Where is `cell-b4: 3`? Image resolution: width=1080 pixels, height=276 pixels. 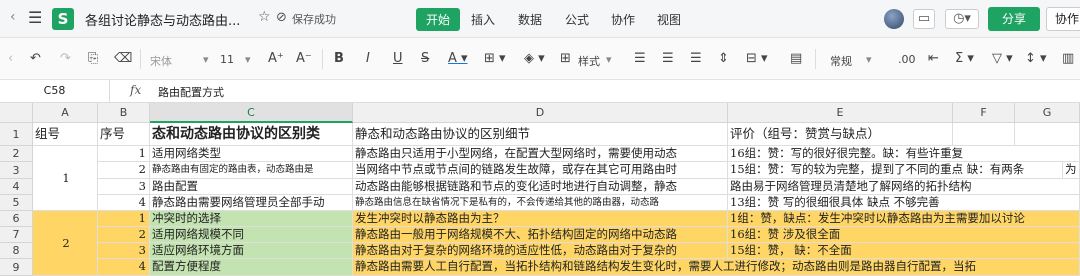
cell-b4: 3 is located at coordinates (124, 187).